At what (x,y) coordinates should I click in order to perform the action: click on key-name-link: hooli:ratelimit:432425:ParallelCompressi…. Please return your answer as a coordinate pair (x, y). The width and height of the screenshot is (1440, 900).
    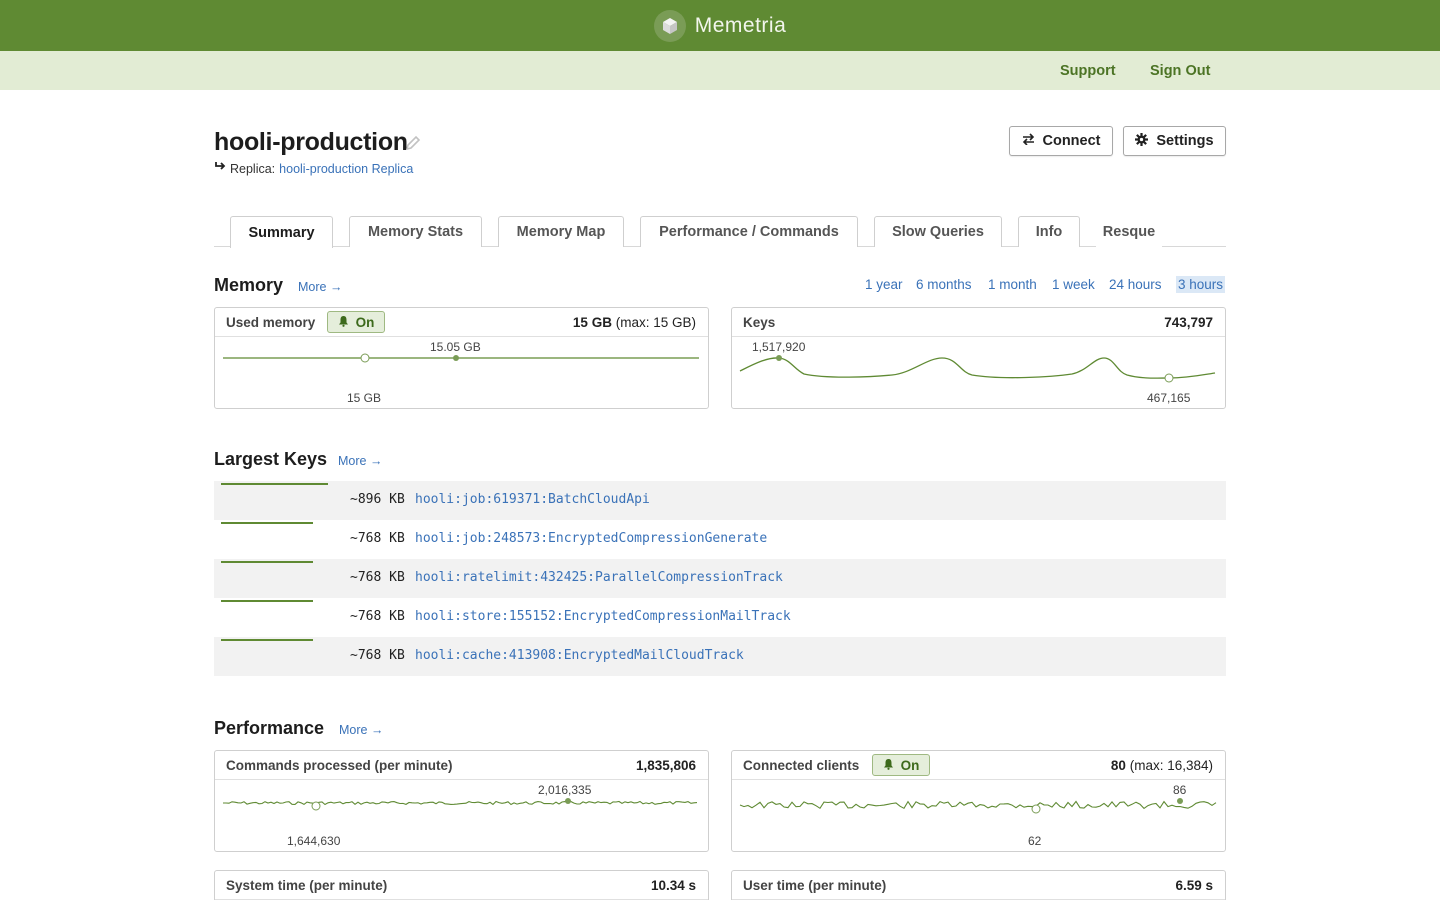
    Looking at the image, I should click on (599, 577).